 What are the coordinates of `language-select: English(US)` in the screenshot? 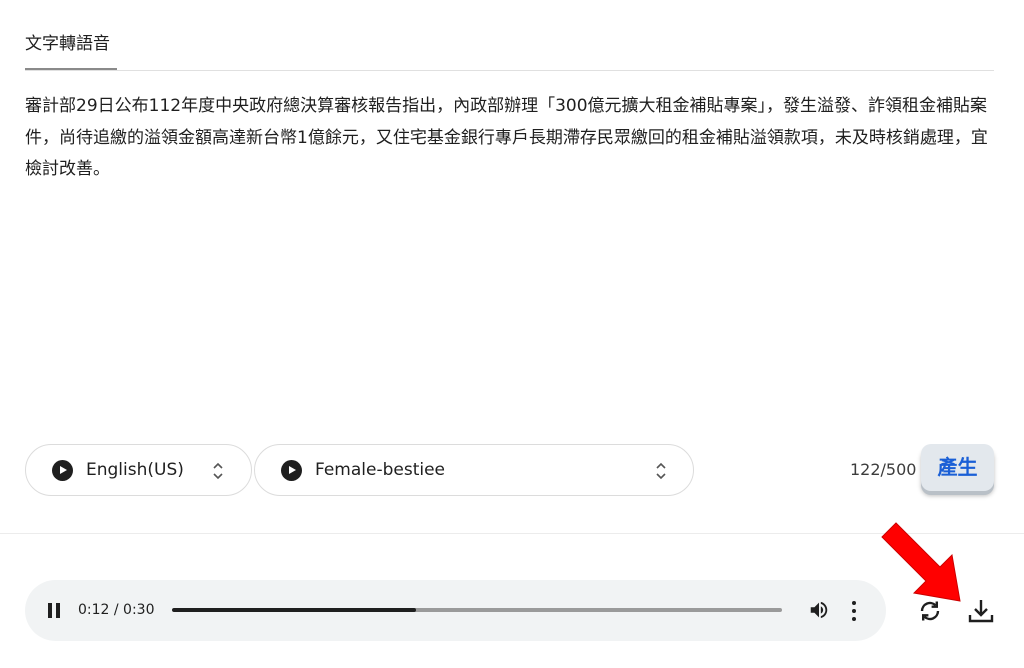 It's located at (138, 470).